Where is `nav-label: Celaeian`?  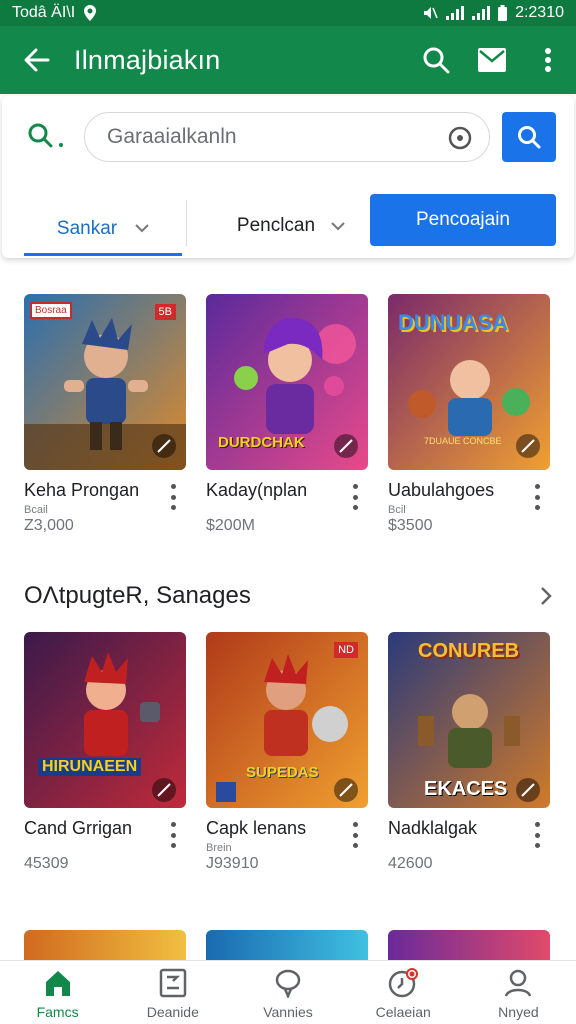 nav-label: Celaeian is located at coordinates (403, 1011).